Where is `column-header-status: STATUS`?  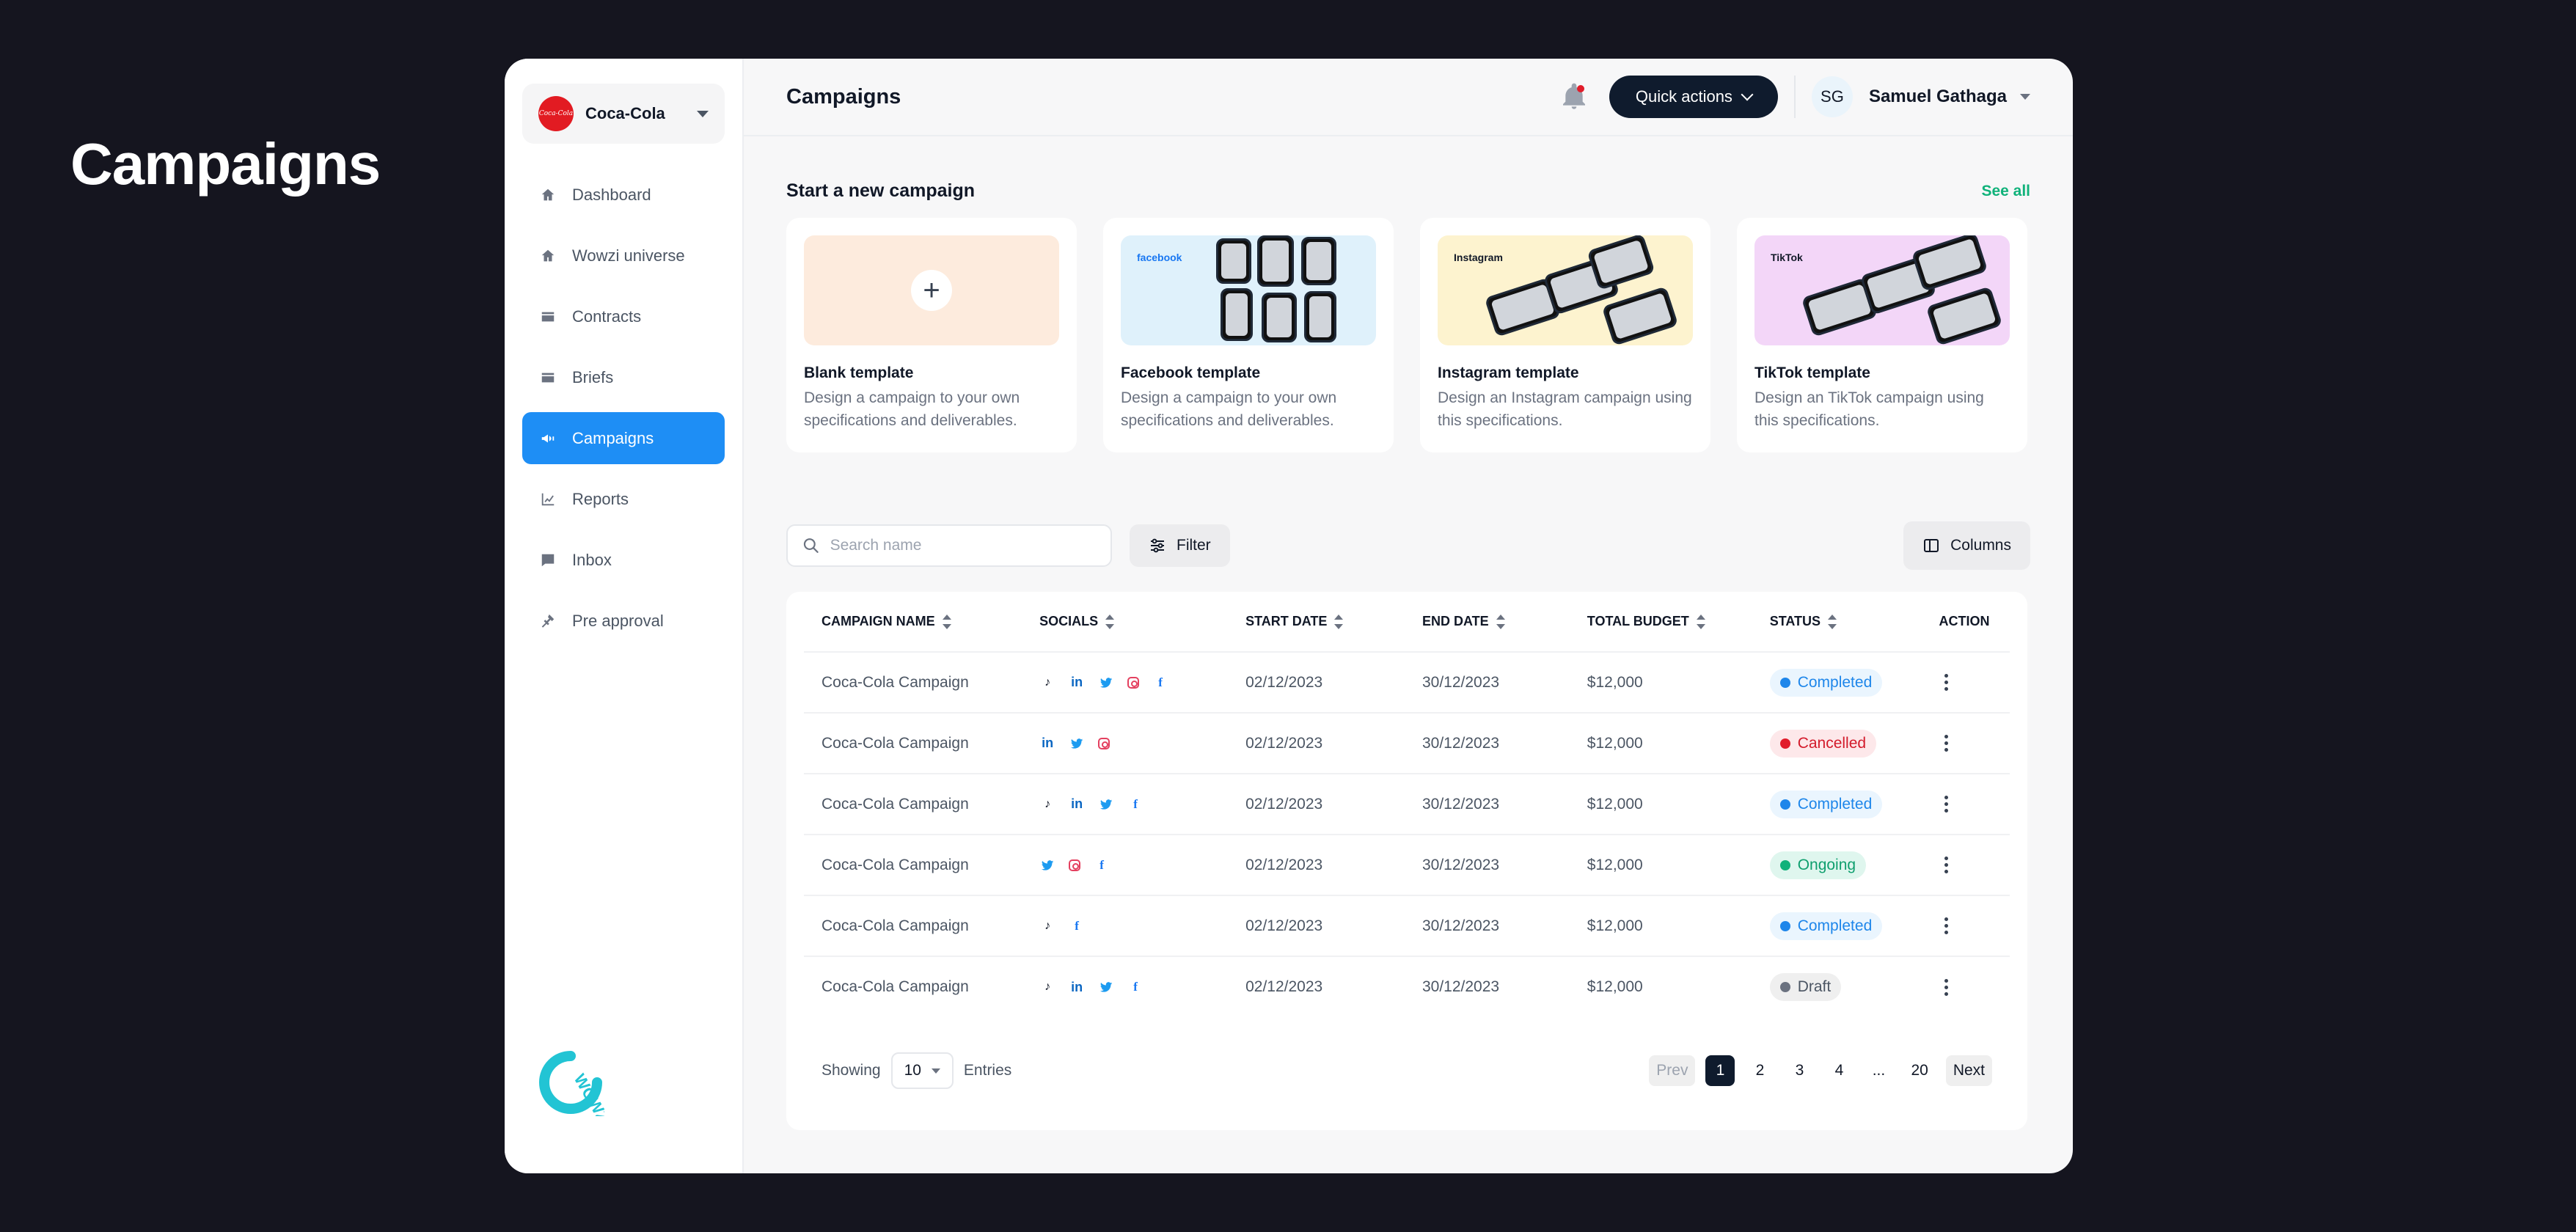 column-header-status: STATUS is located at coordinates (1837, 622).